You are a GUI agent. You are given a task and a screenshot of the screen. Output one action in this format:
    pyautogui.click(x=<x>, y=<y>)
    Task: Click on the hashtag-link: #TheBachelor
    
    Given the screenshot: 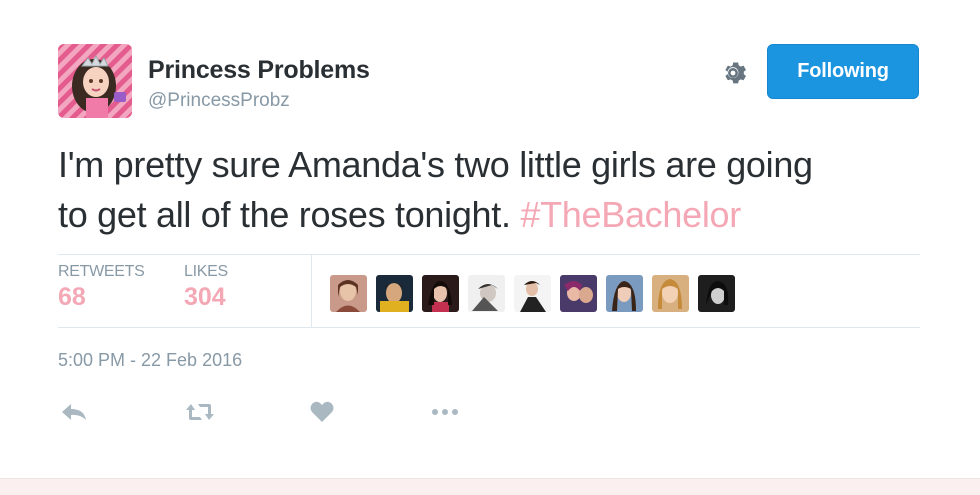 What is the action you would take?
    pyautogui.click(x=630, y=214)
    